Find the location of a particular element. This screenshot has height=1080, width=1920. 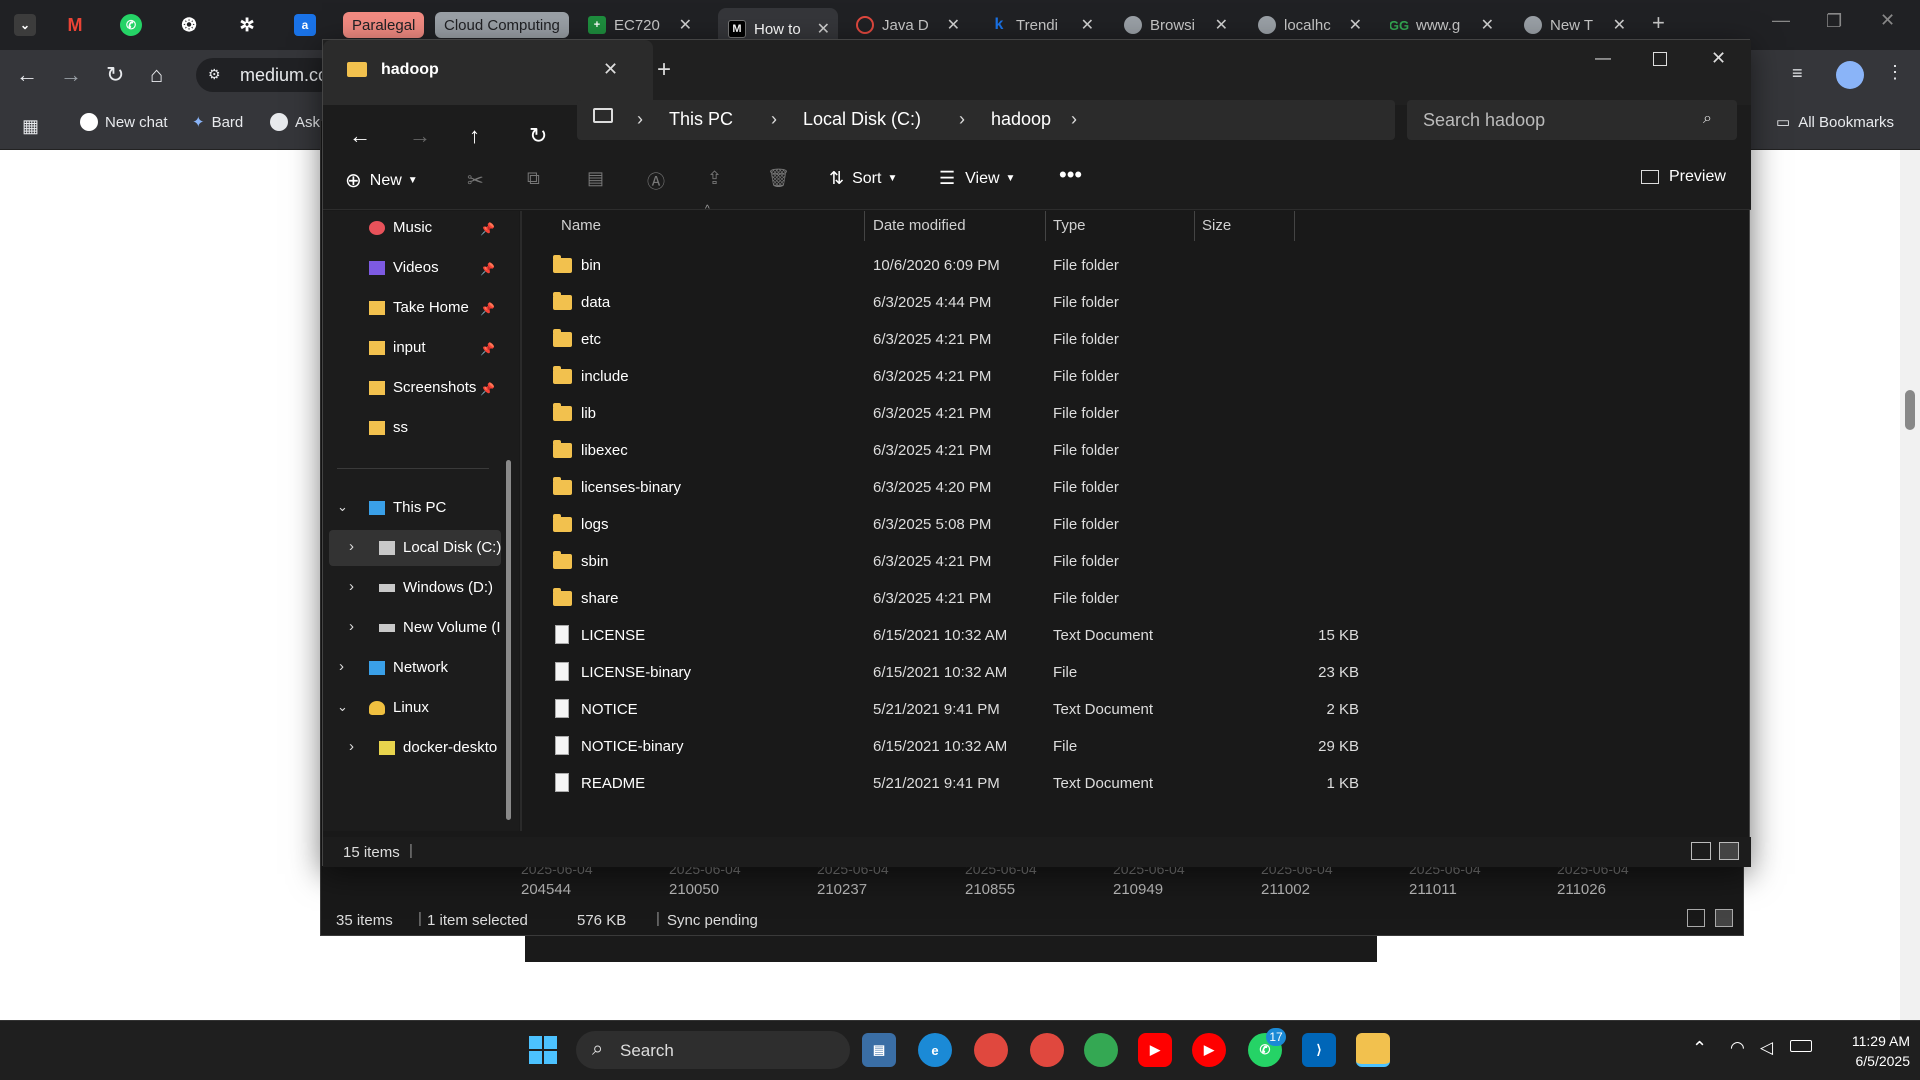

refresh-button: ↻ is located at coordinates (538, 136).